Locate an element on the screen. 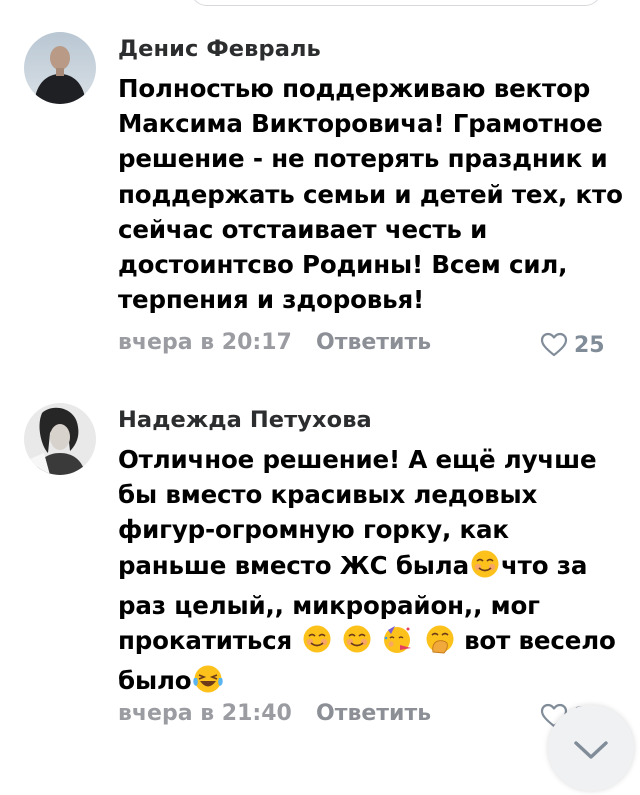 The width and height of the screenshot is (640, 795). comment-text-fragment: было is located at coordinates (155, 681).